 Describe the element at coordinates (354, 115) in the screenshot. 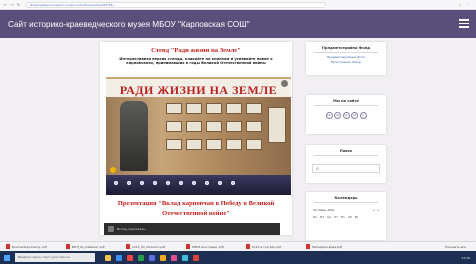

I see `youtube-icon: yt` at that location.